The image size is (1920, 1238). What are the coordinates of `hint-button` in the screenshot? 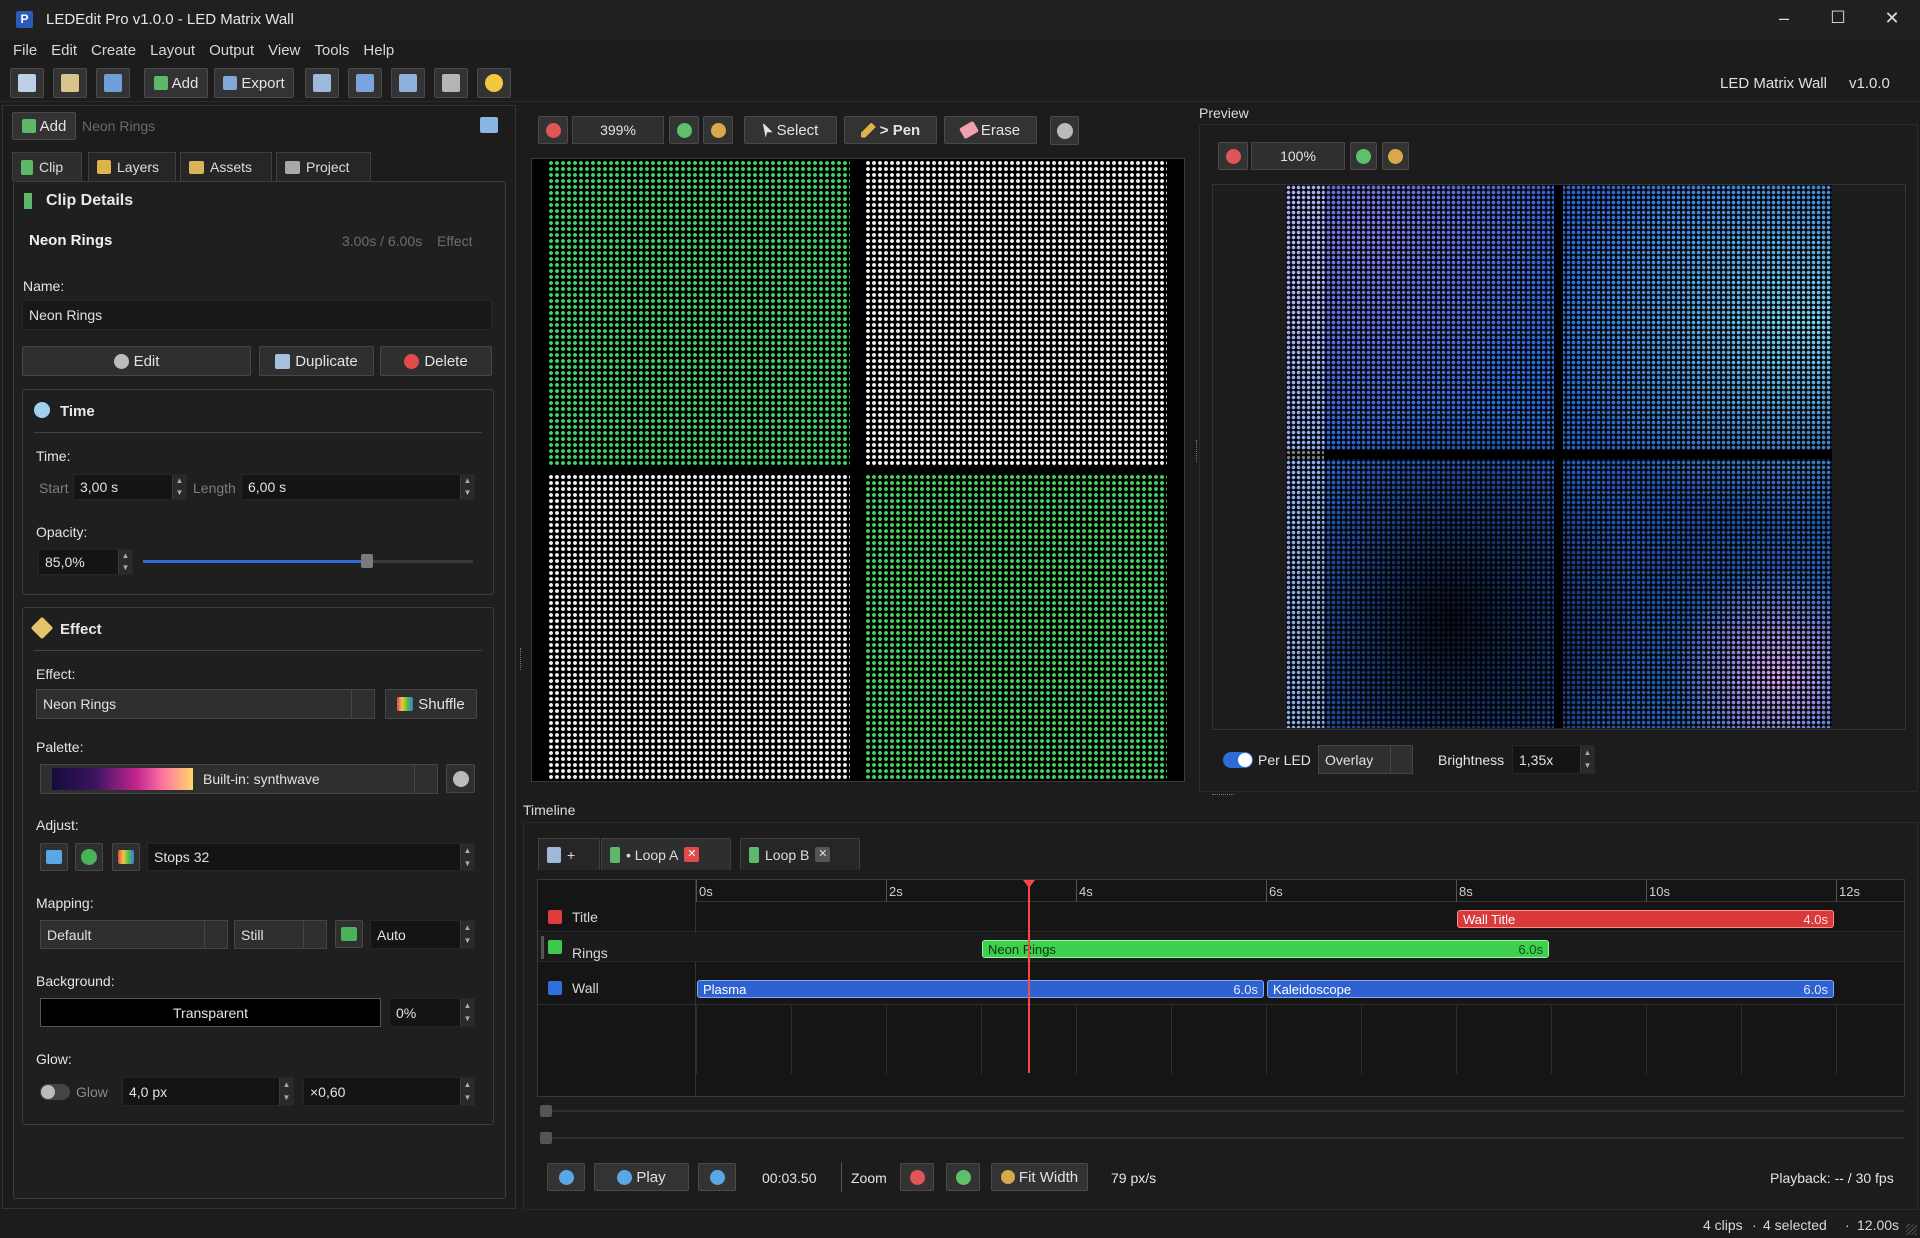 It's located at (494, 83).